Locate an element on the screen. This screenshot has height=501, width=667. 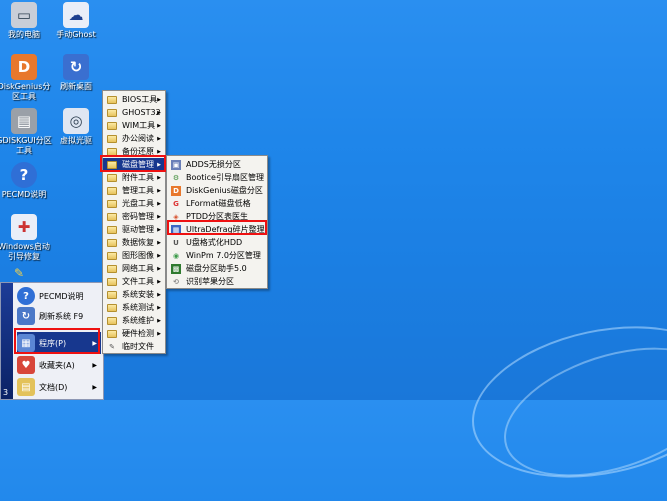
desktop-icon-virtual-drive: ◎ 虚拟光驱 is located at coordinates (76, 127).